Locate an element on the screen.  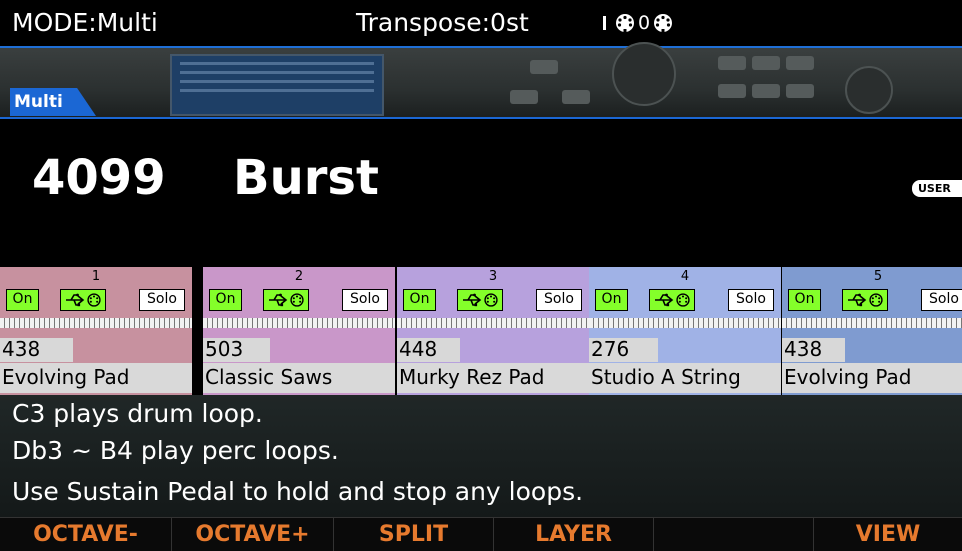
zone-number: 5 is located at coordinates (878, 276).